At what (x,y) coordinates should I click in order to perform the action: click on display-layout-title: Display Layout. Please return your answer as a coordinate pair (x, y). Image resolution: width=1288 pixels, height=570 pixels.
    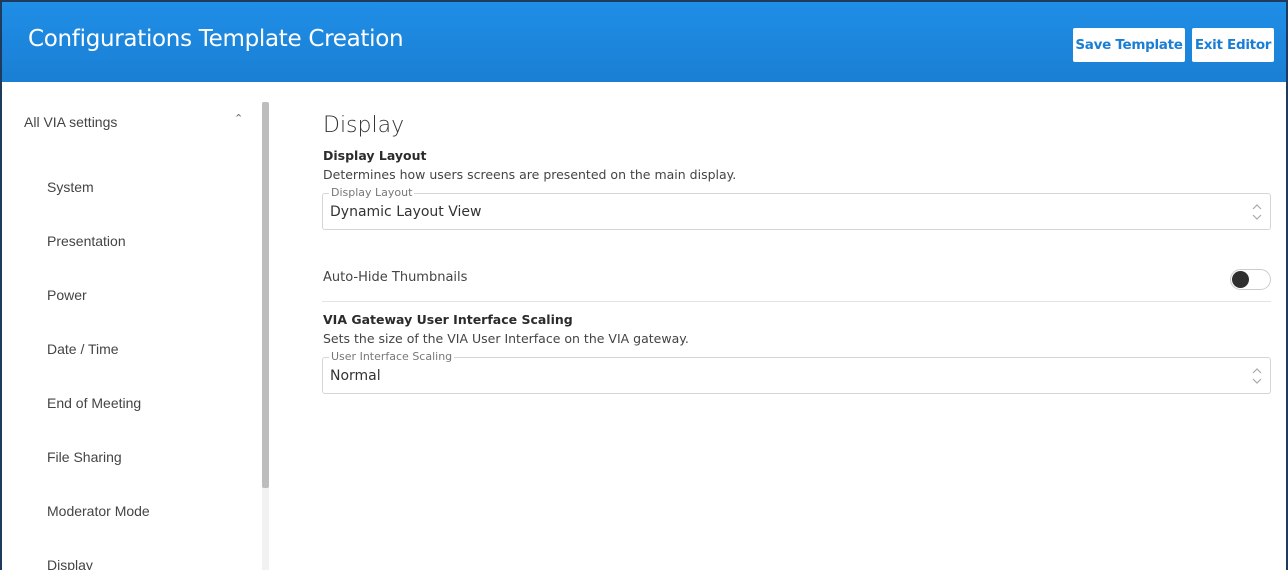
    Looking at the image, I should click on (375, 155).